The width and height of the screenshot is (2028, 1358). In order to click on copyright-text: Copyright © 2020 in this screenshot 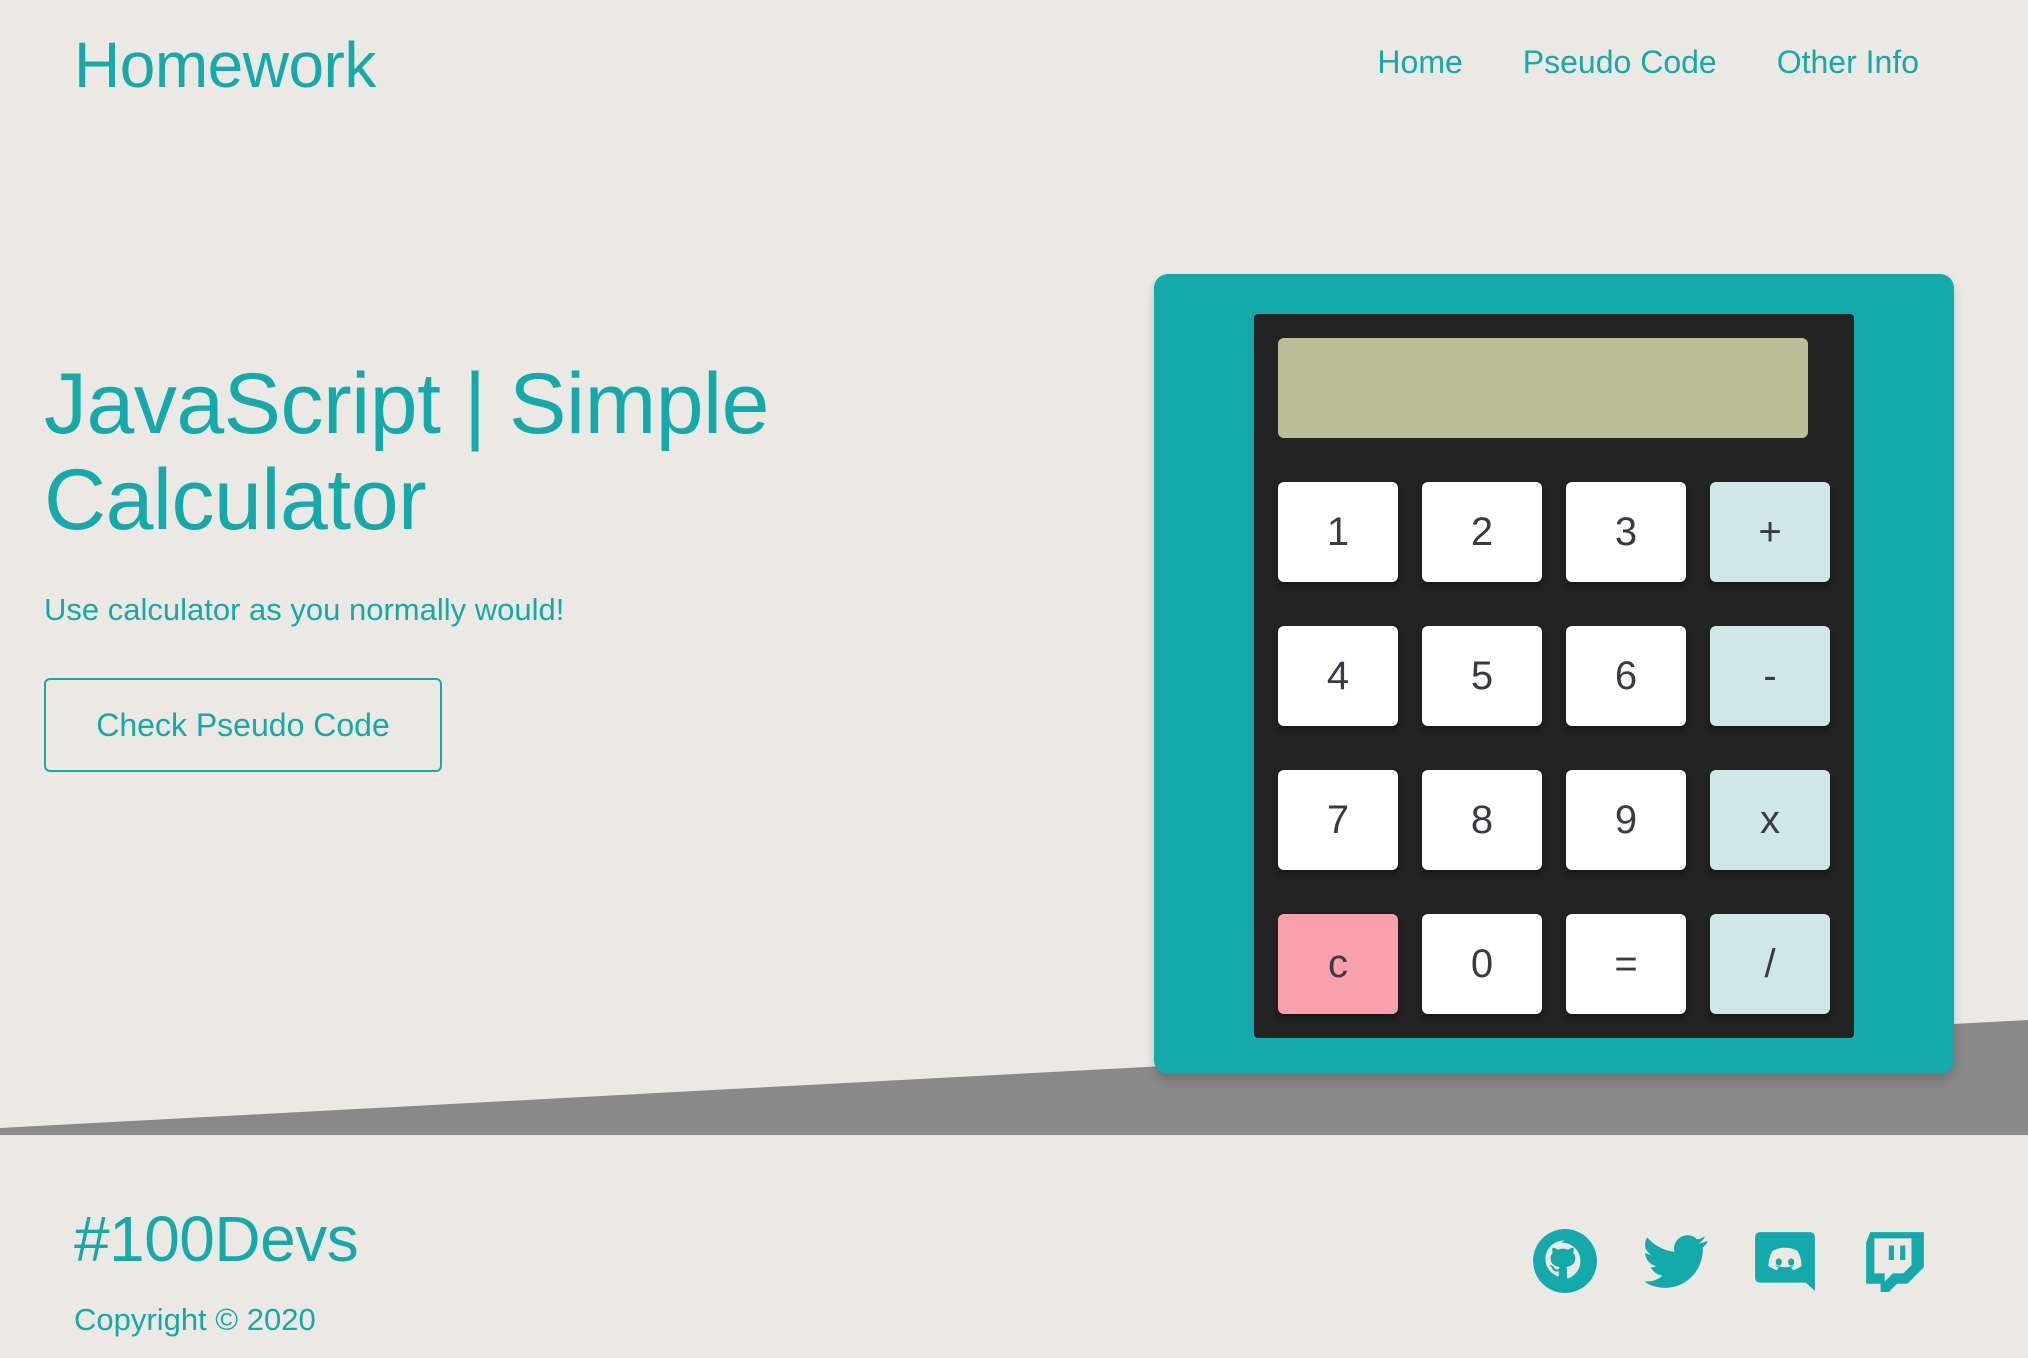, I will do `click(195, 1319)`.